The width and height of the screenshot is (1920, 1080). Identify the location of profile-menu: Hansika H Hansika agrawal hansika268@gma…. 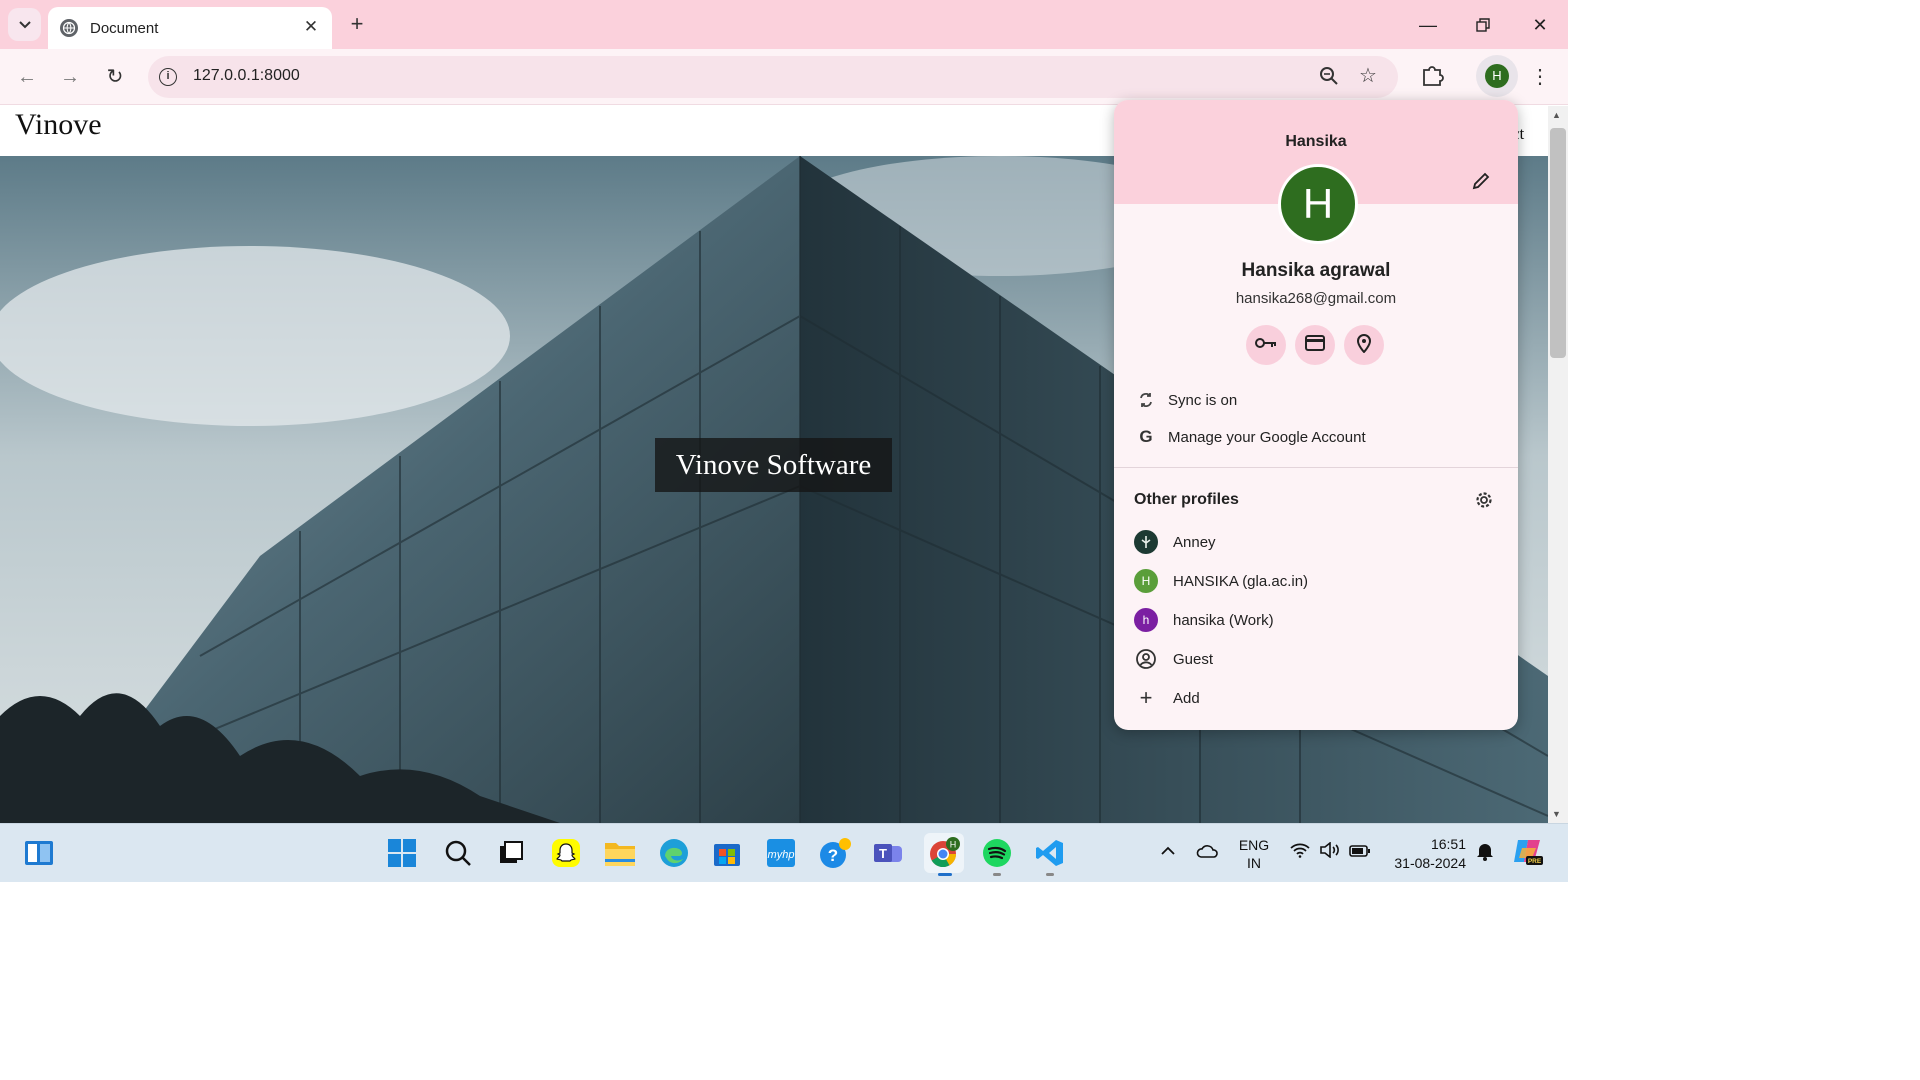
(1316, 415).